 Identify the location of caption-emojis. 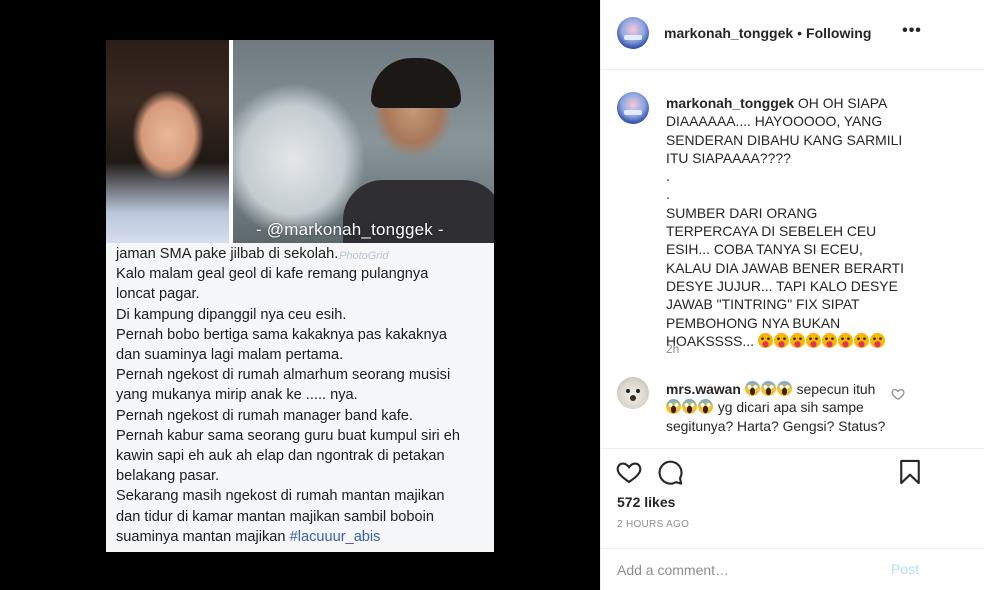
(821, 340).